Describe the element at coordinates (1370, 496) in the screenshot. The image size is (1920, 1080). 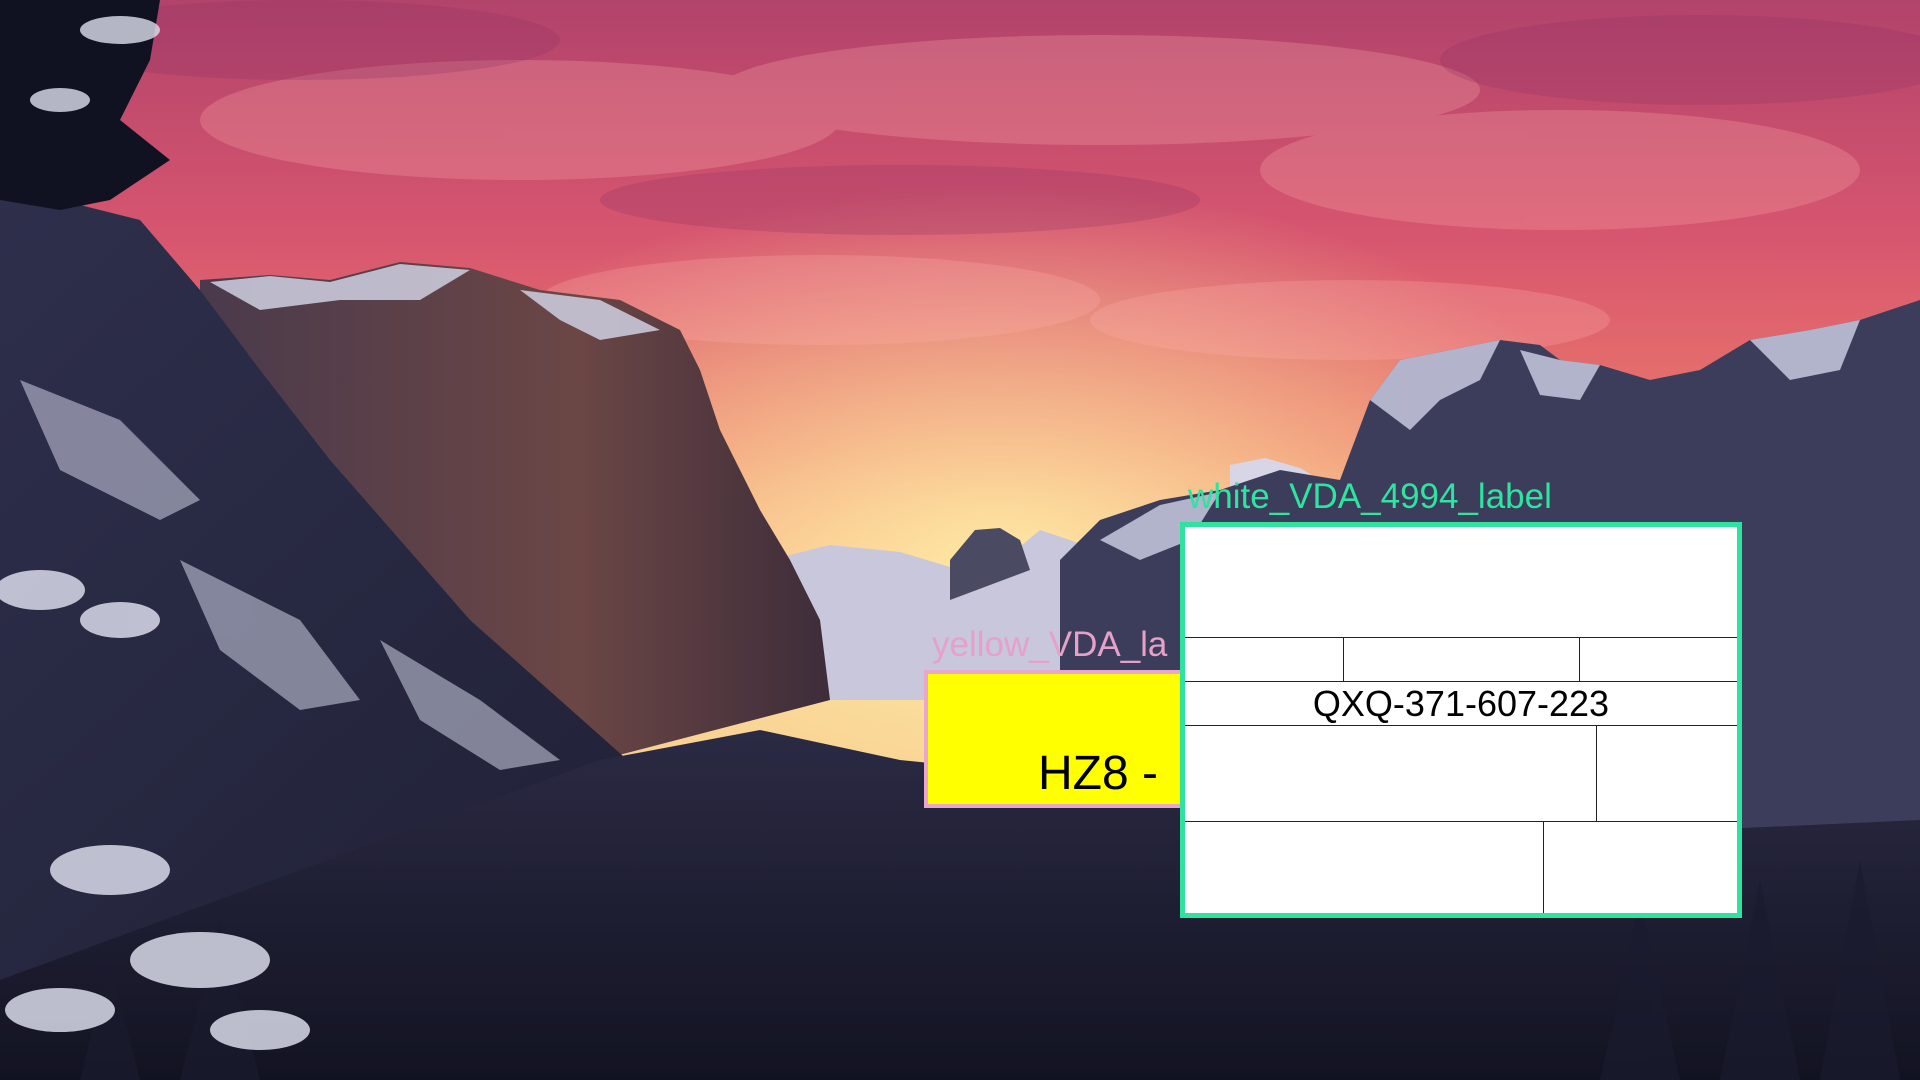
I see `white-label-caption: white_VDA_4994_label` at that location.